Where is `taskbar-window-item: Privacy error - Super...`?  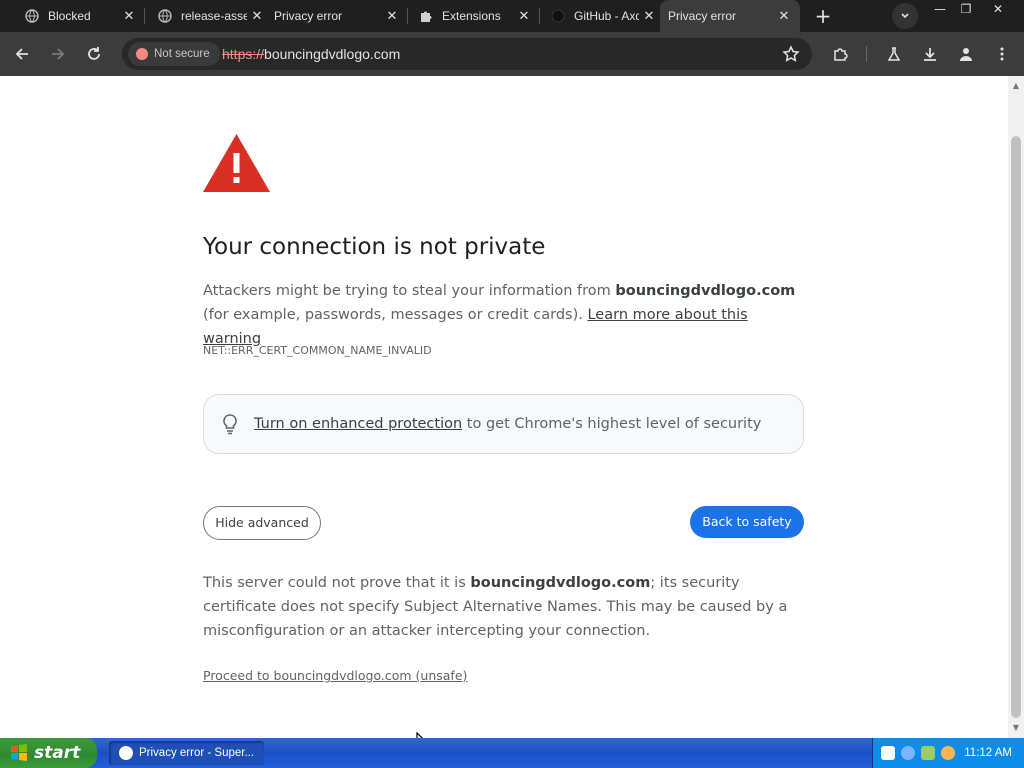 taskbar-window-item: Privacy error - Super... is located at coordinates (186, 753).